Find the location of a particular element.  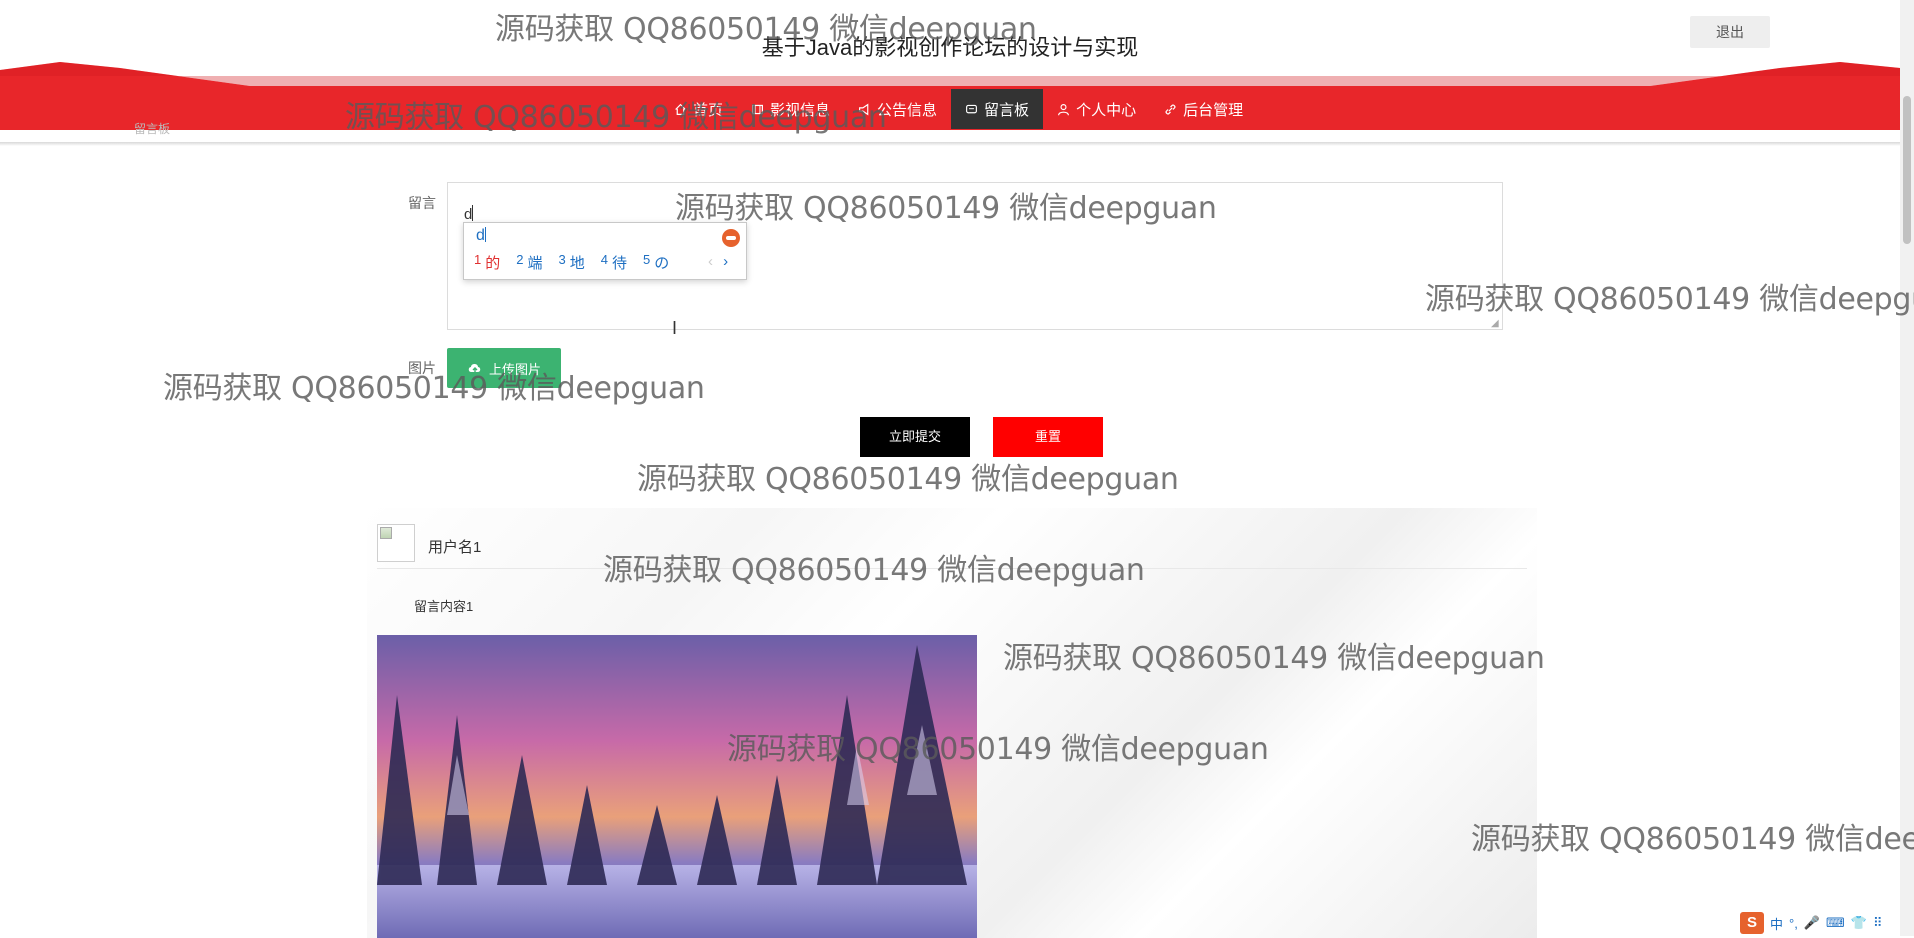

main-nav: 首页 影视信息 公告信息 留言板 个人中心 后台管理 is located at coordinates (958, 109).